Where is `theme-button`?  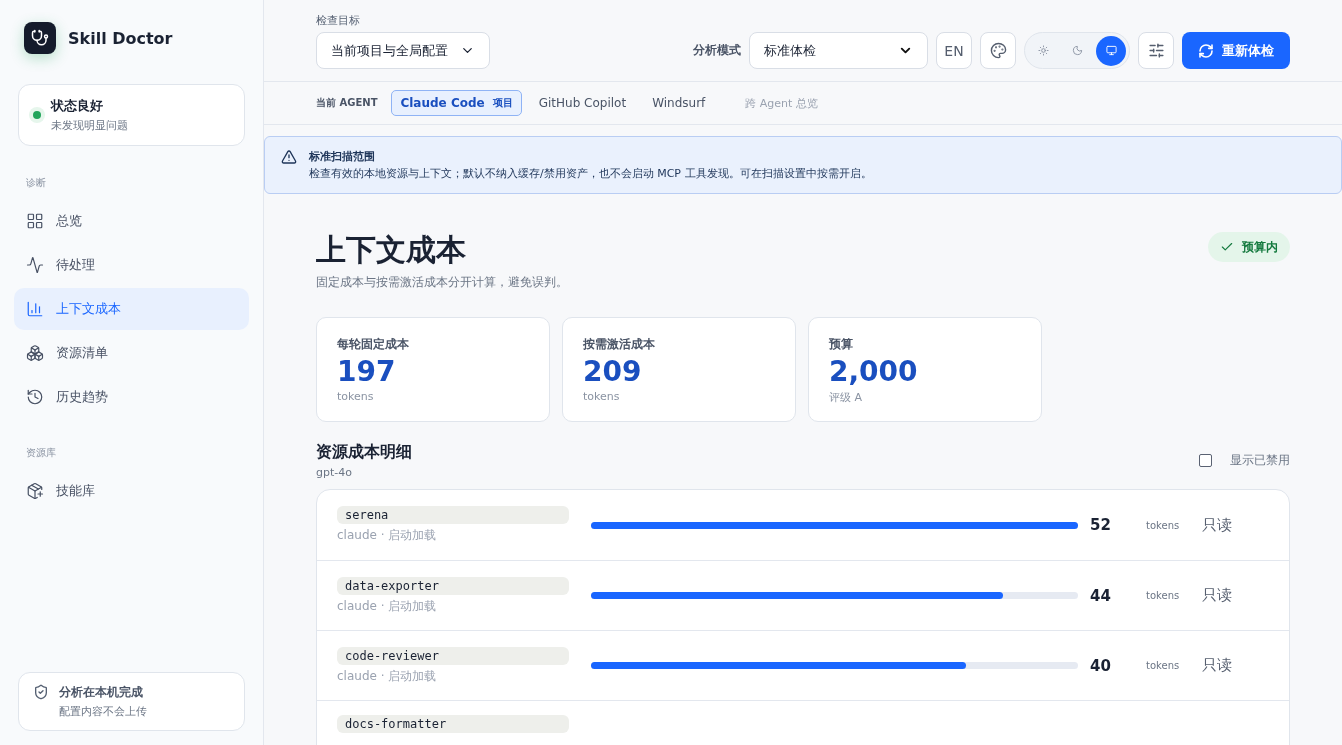 theme-button is located at coordinates (1111, 50).